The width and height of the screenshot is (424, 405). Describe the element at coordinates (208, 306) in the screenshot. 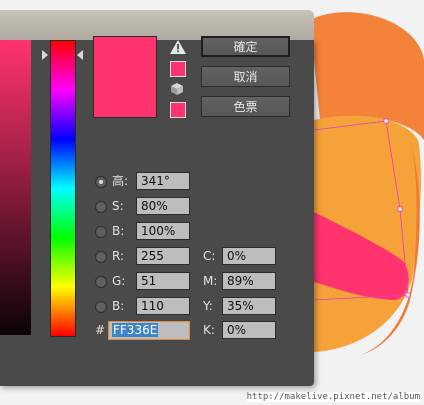

I see `label-y: Y:` at that location.